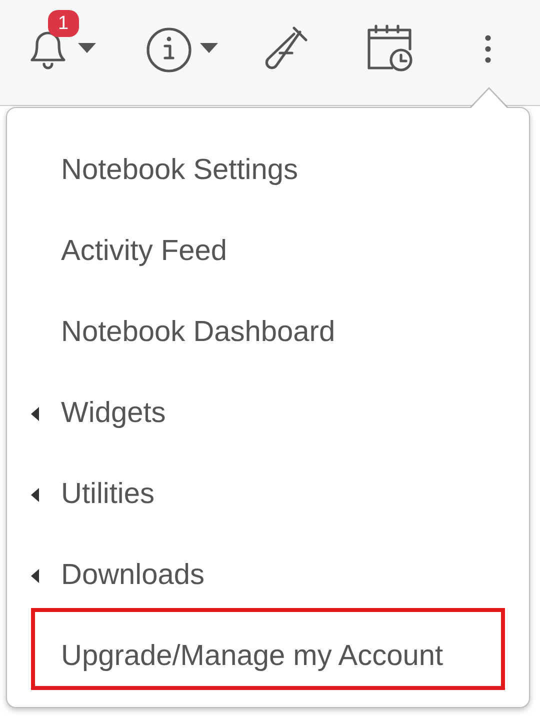  I want to click on submenu-item: Widgets, so click(113, 414).